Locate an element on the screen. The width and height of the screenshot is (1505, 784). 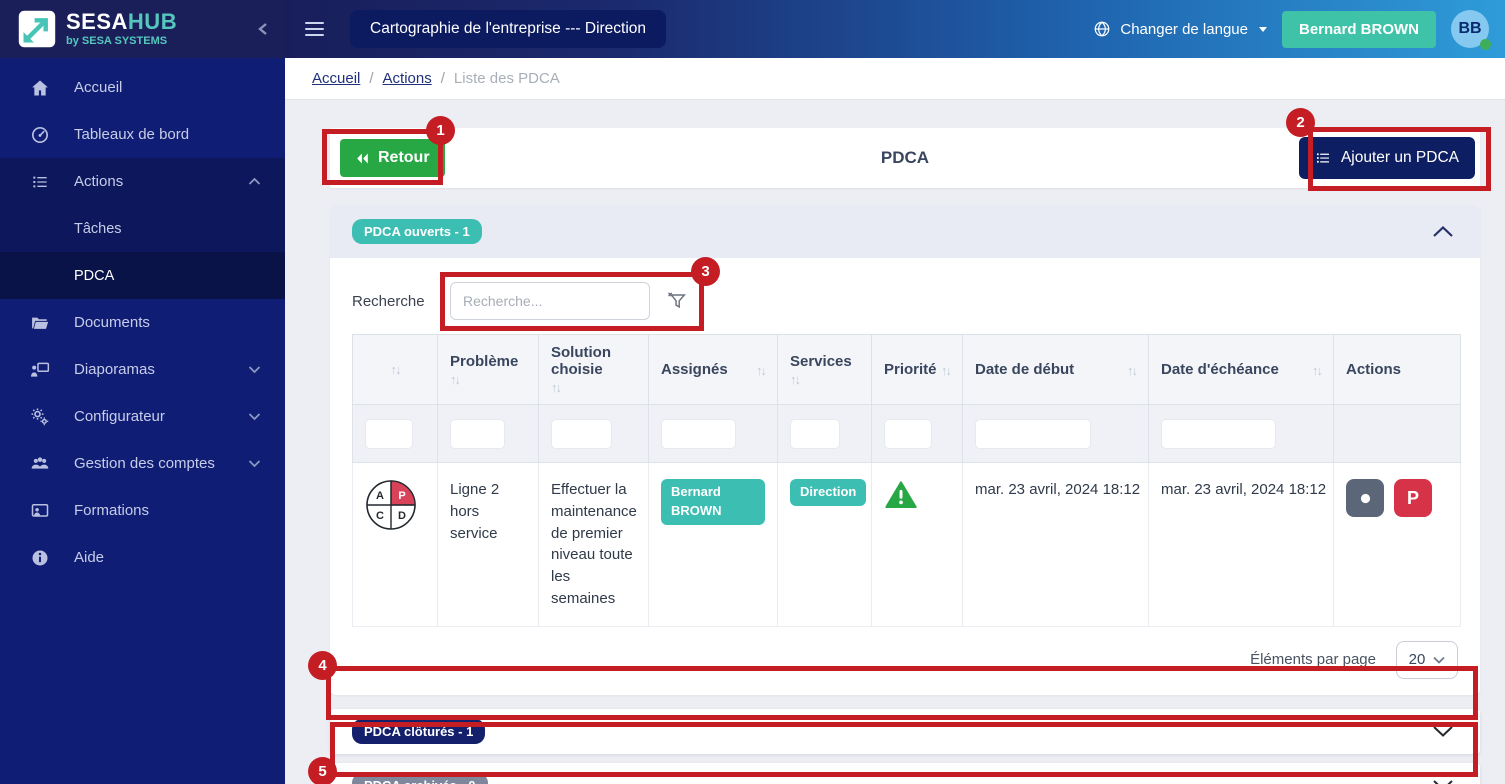
users-icon is located at coordinates (40, 464).